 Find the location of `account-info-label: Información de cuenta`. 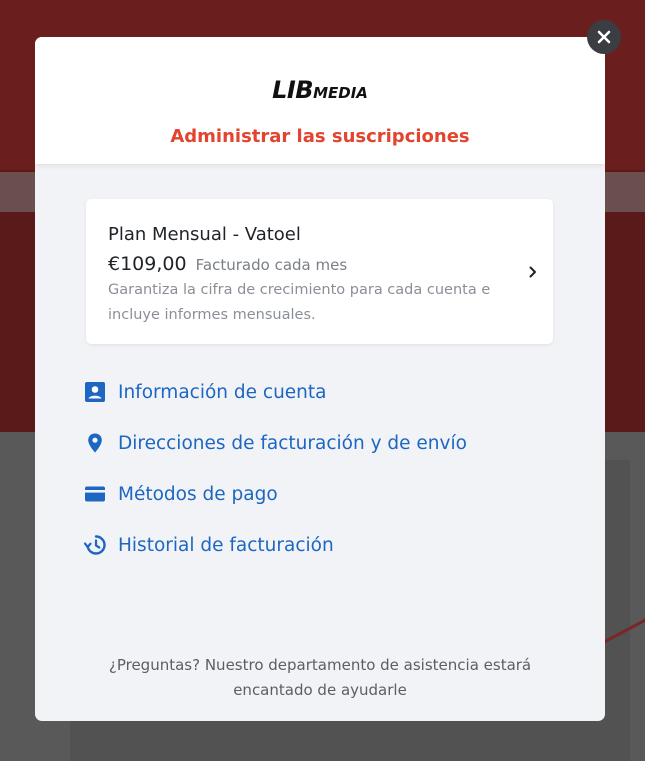

account-info-label: Información de cuenta is located at coordinates (222, 392).